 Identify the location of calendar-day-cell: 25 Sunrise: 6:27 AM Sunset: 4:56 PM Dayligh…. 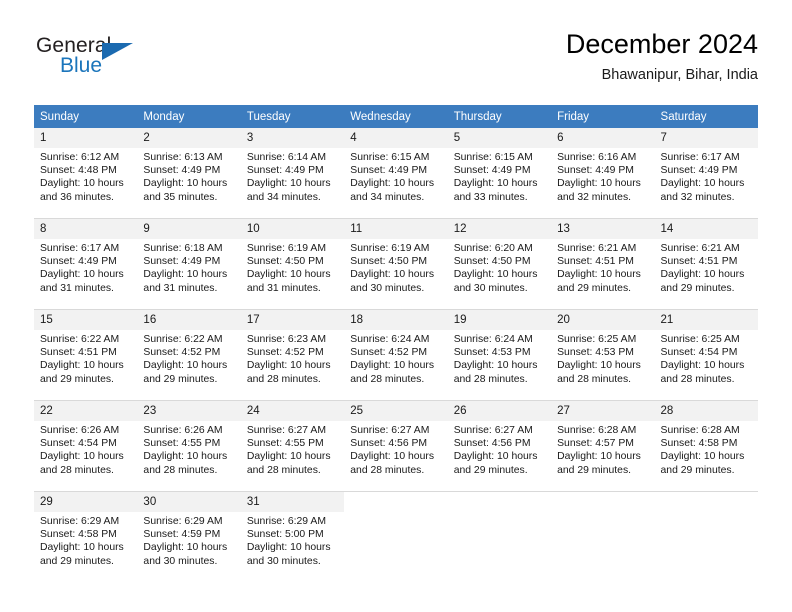
(396, 446).